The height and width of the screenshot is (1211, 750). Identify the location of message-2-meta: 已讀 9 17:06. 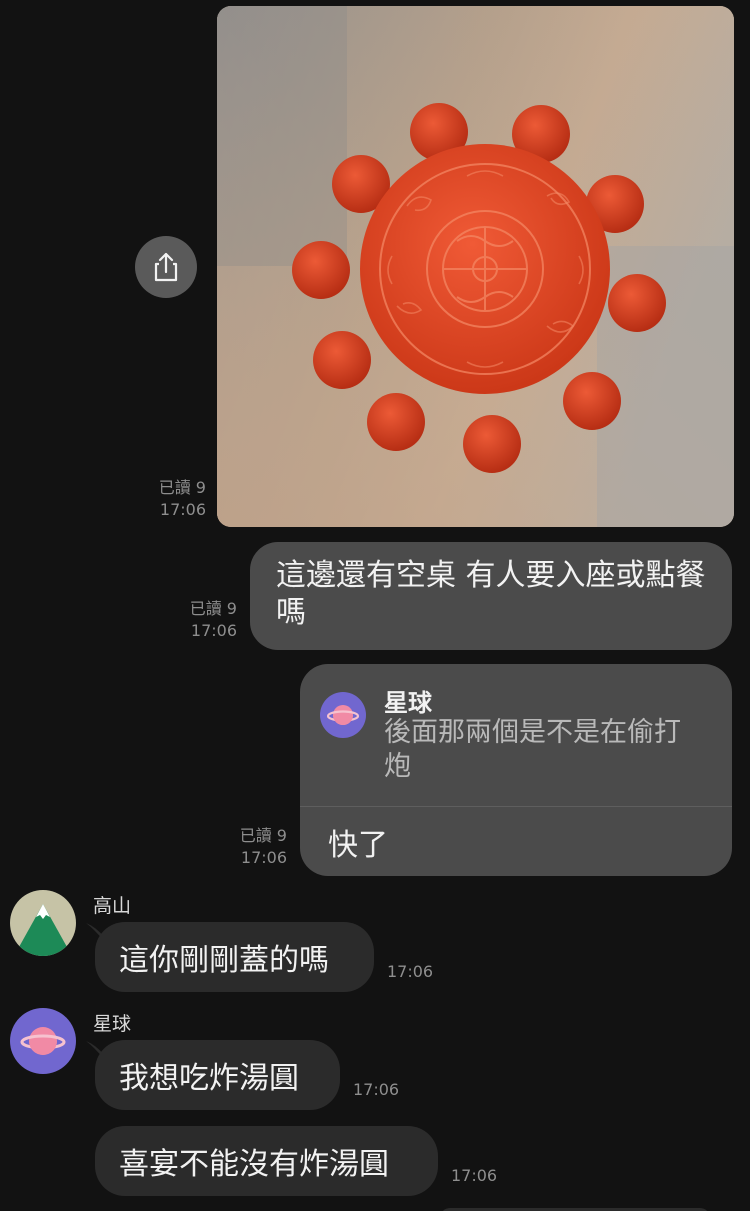
(254, 847).